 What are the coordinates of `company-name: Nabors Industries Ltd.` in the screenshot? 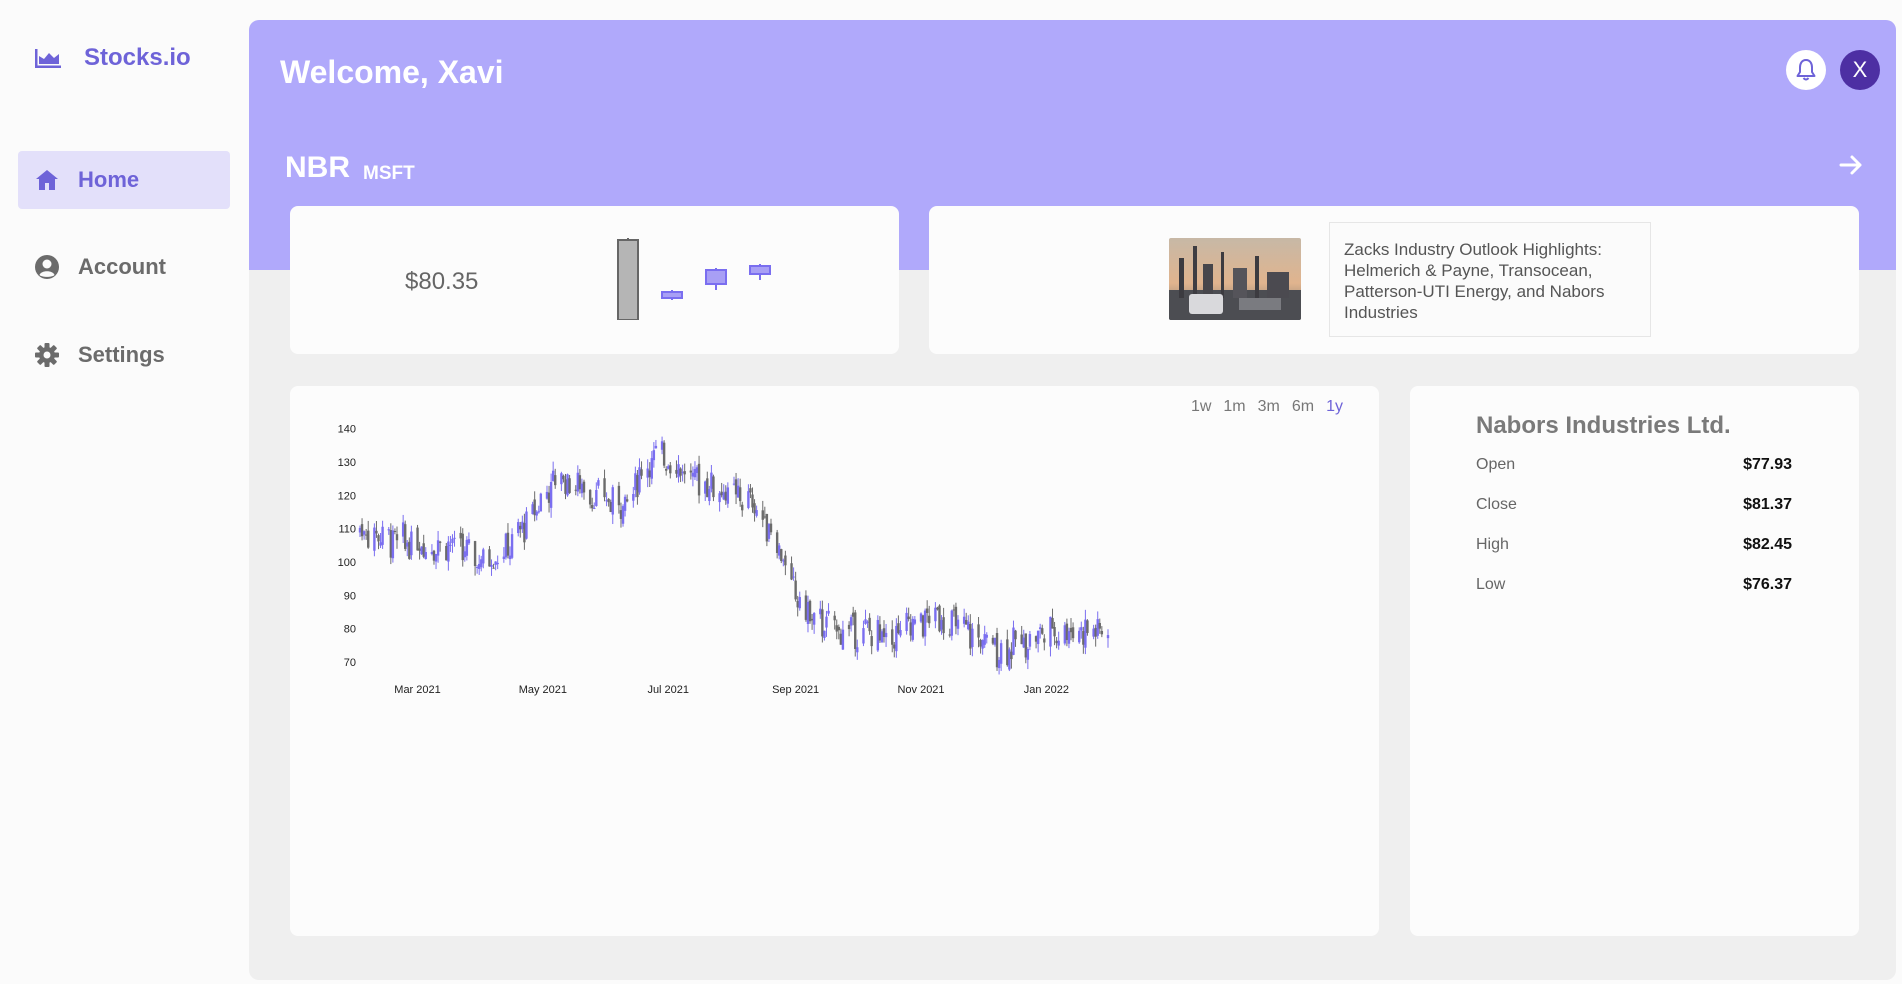 It's located at (1603, 425).